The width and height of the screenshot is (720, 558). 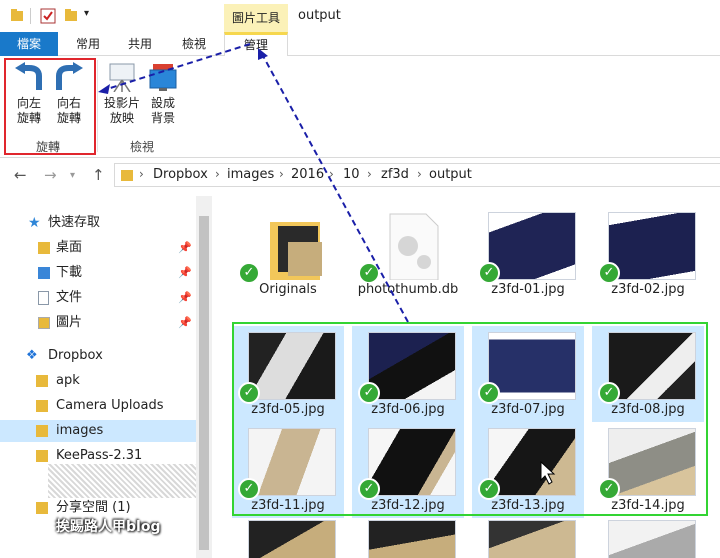 What do you see at coordinates (335, 188) in the screenshot?
I see `annotation-arrow-to-manage` at bounding box center [335, 188].